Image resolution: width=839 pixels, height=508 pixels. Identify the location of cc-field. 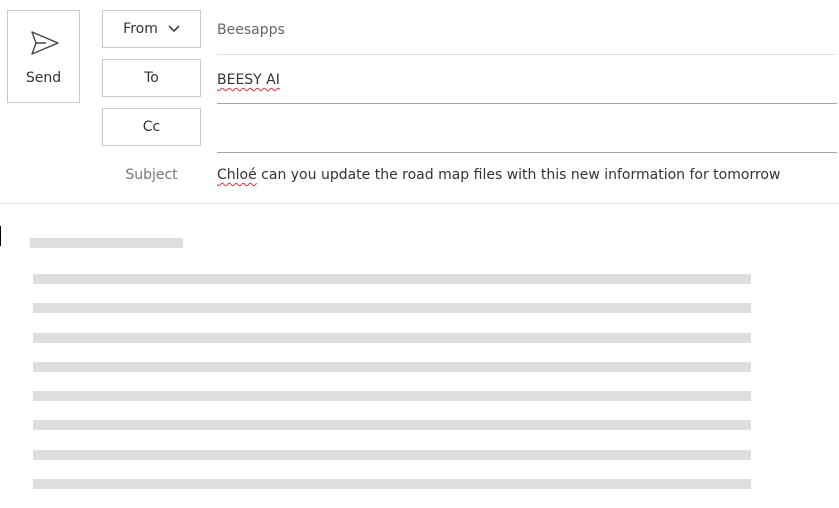
(527, 130).